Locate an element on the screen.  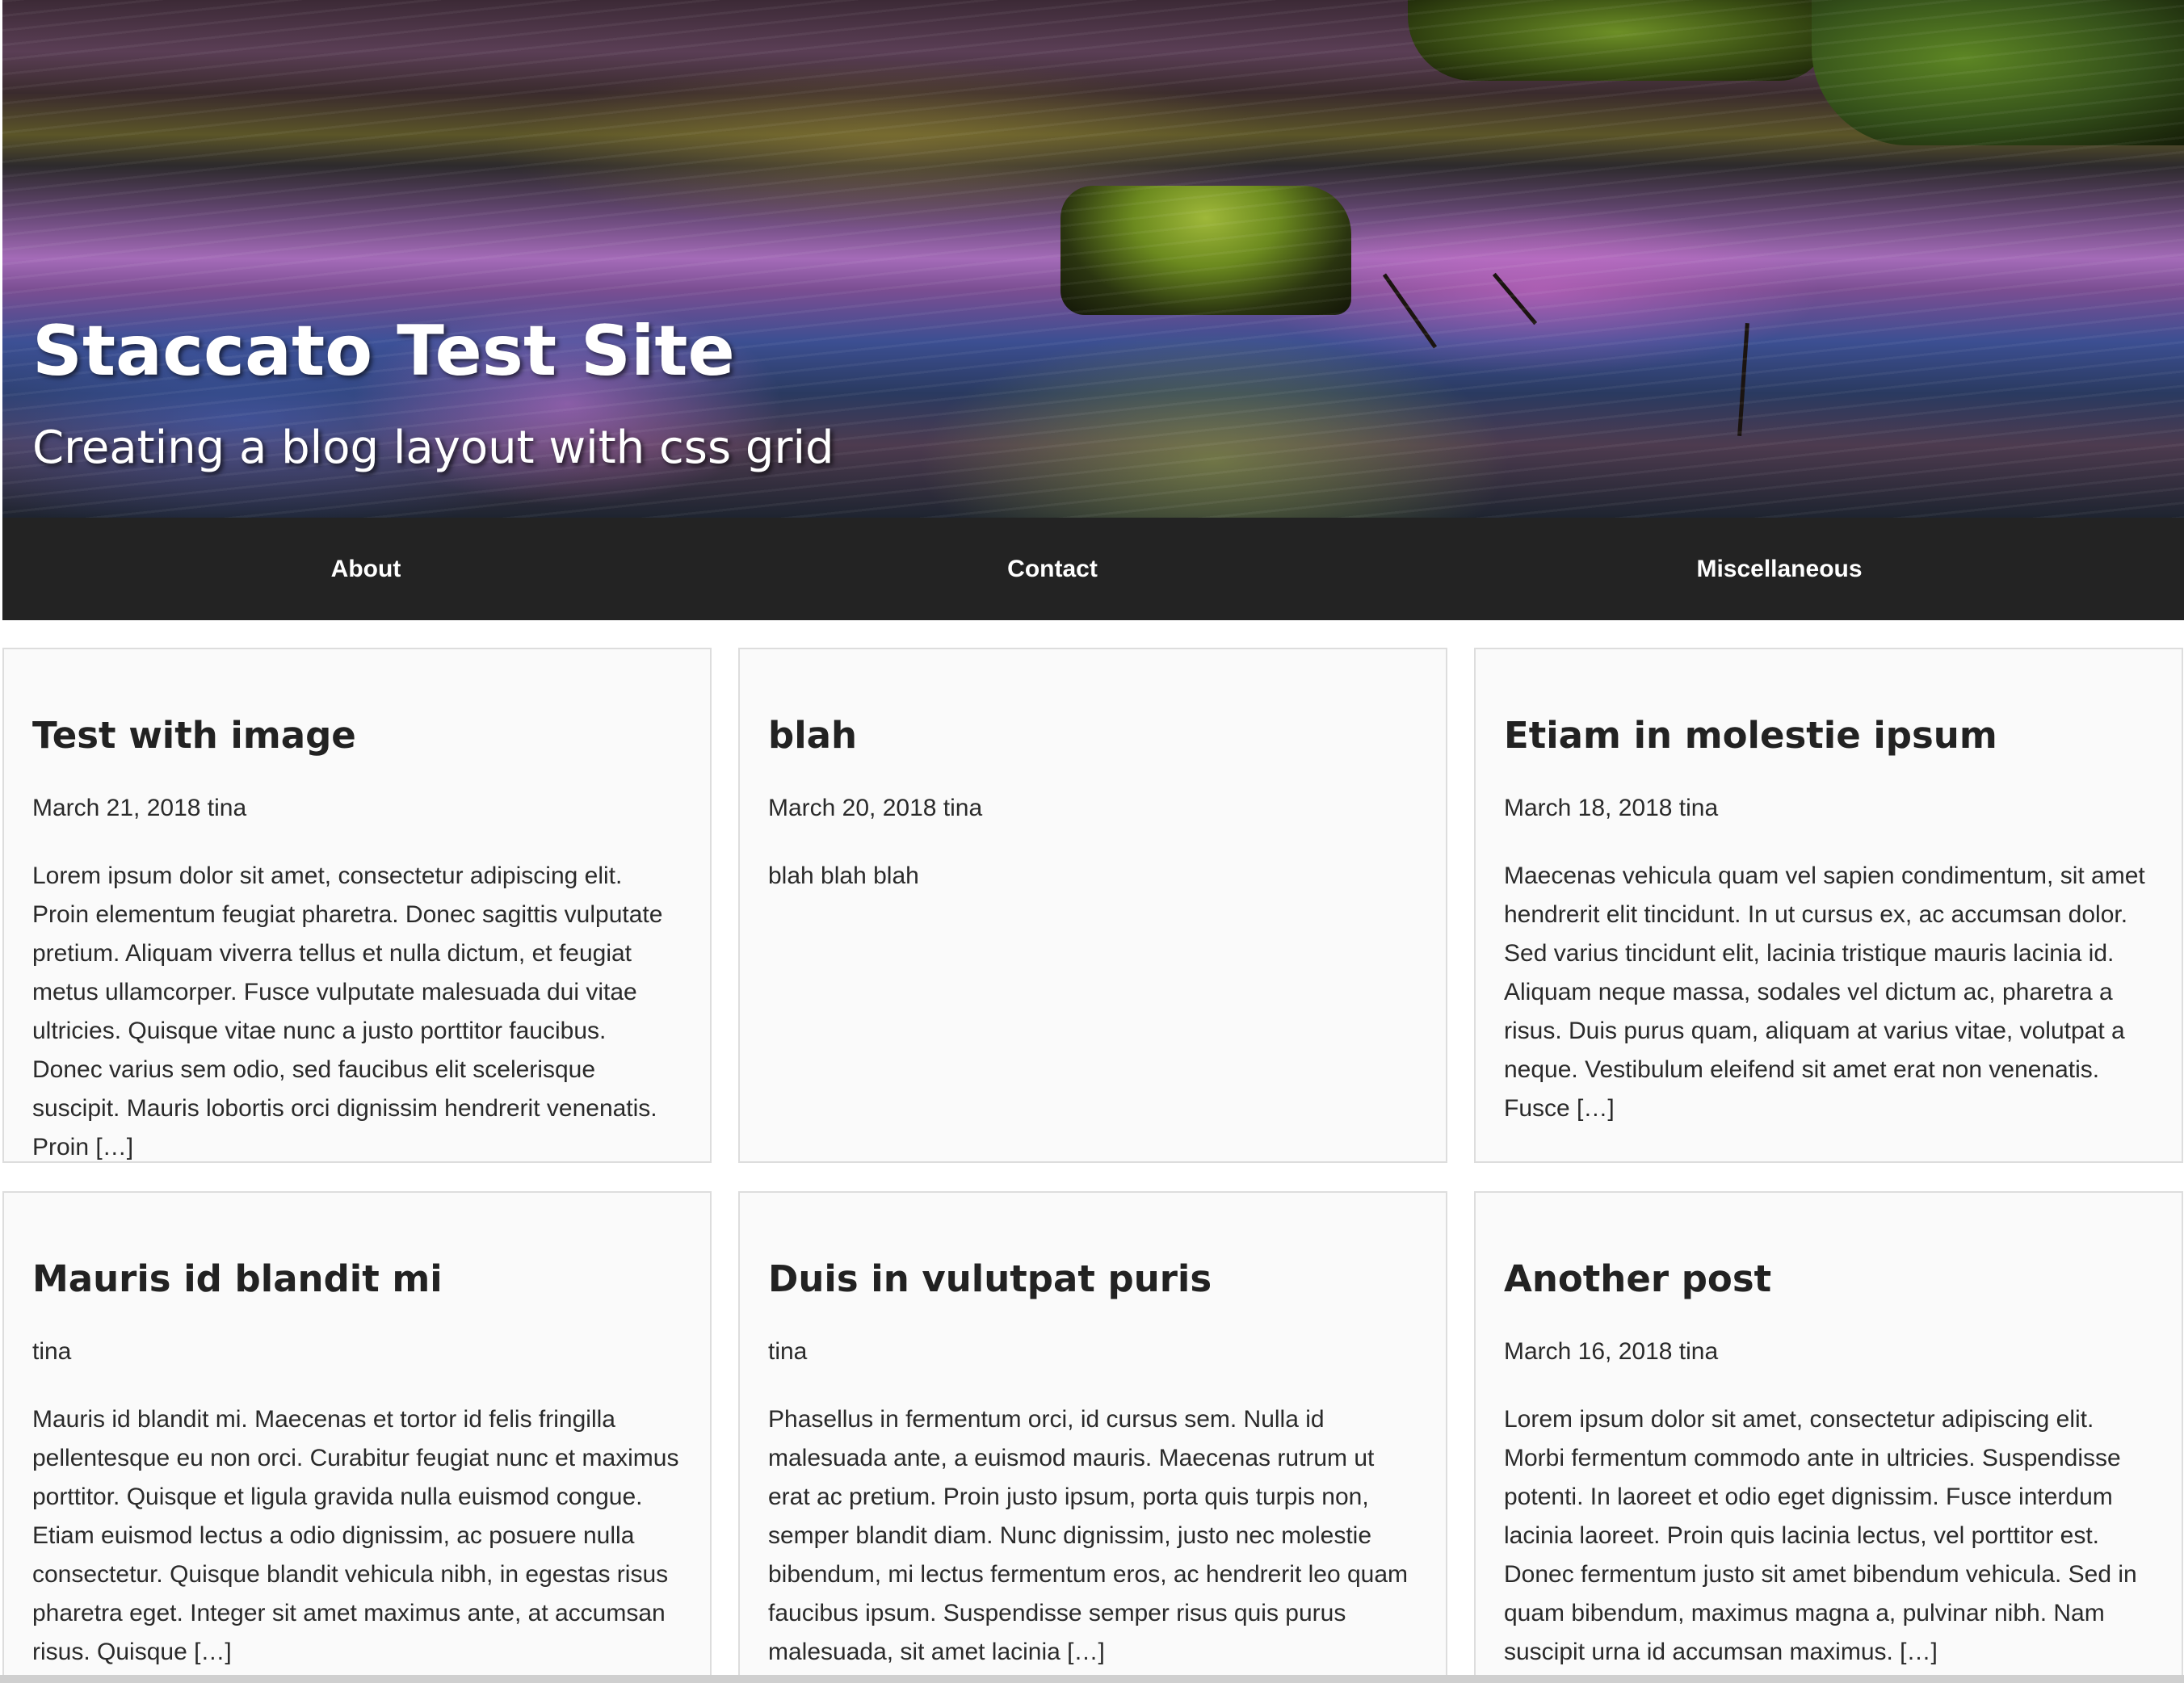
main-nav: About Contact Miscellaneous is located at coordinates (1093, 569).